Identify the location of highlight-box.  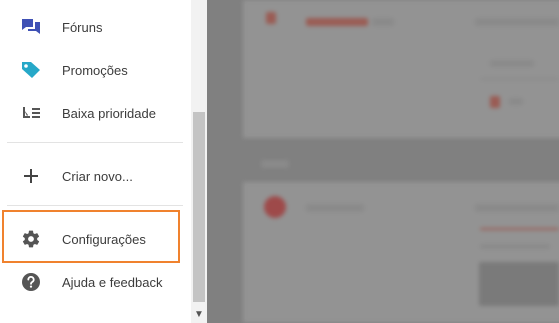
(91, 236).